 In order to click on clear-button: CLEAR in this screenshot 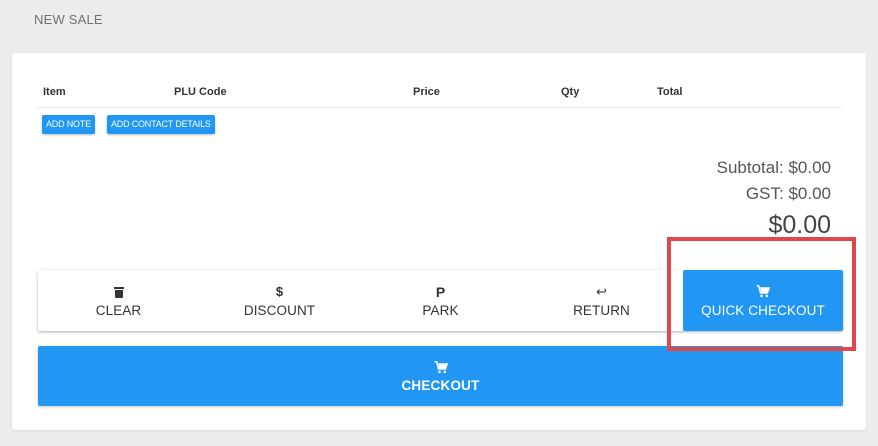, I will do `click(118, 300)`.